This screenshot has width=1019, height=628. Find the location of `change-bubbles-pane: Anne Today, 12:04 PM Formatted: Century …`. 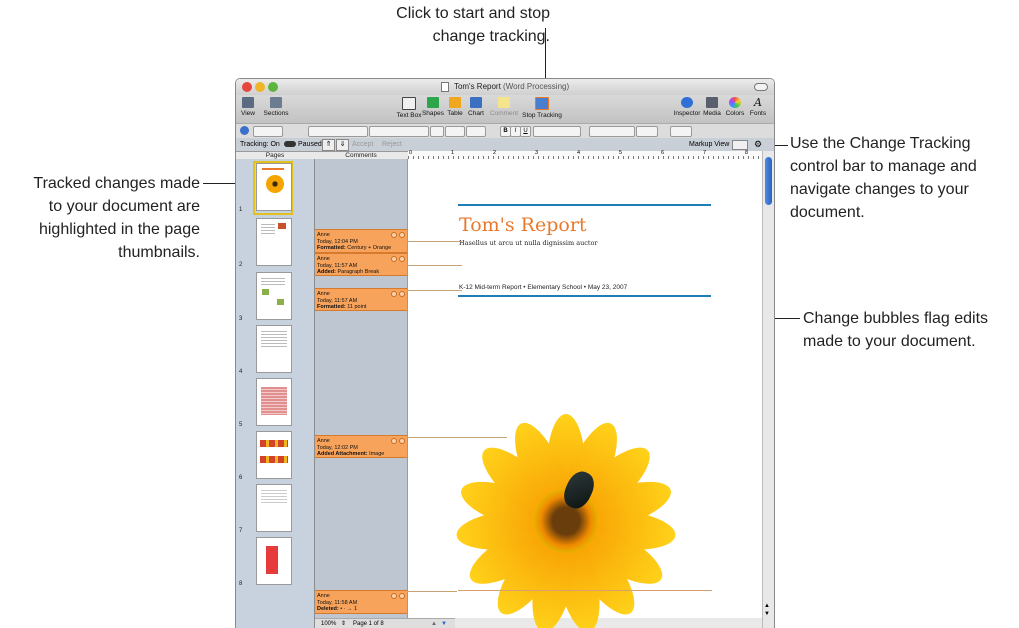

change-bubbles-pane: Anne Today, 12:04 PM Formatted: Century … is located at coordinates (361, 393).